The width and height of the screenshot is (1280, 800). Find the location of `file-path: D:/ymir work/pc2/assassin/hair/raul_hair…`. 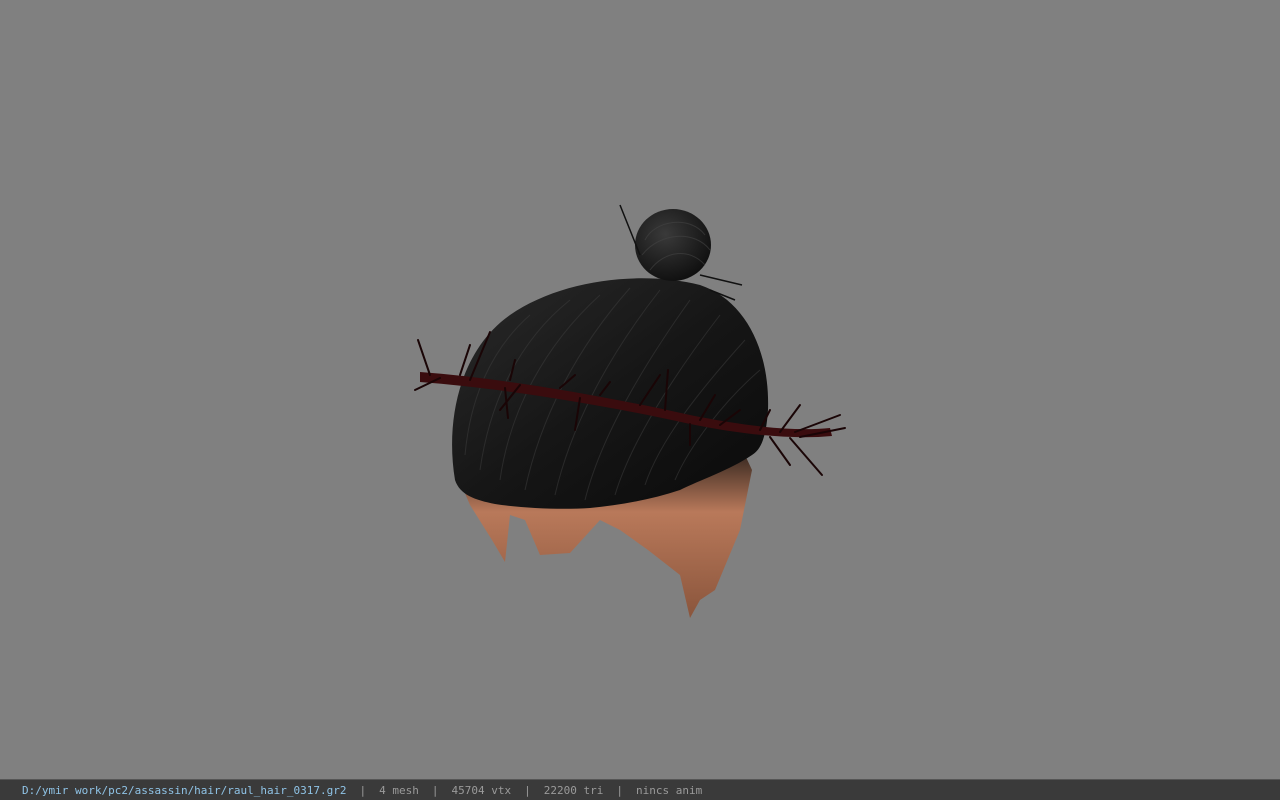

file-path: D:/ymir work/pc2/assassin/hair/raul_hair… is located at coordinates (184, 790).